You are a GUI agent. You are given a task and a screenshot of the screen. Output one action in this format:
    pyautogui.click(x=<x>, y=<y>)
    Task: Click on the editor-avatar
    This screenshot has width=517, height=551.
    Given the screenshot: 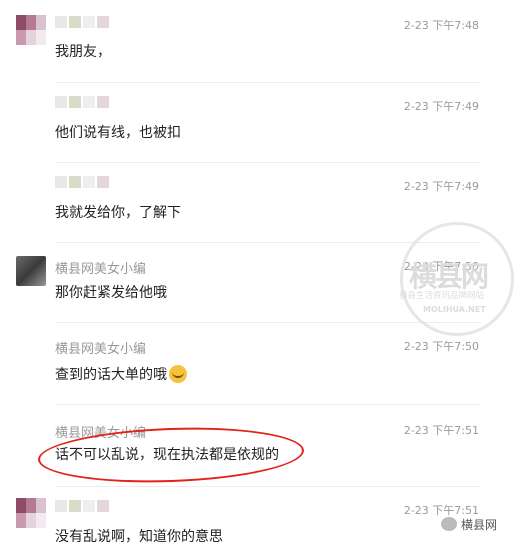 What is the action you would take?
    pyautogui.click(x=31, y=271)
    